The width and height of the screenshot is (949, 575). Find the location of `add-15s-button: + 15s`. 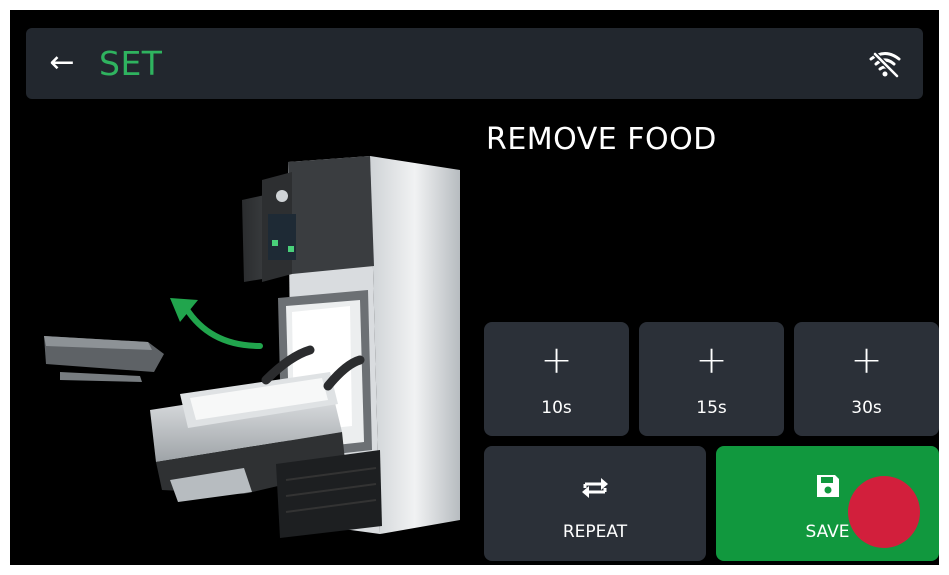

add-15s-button: + 15s is located at coordinates (711, 379).